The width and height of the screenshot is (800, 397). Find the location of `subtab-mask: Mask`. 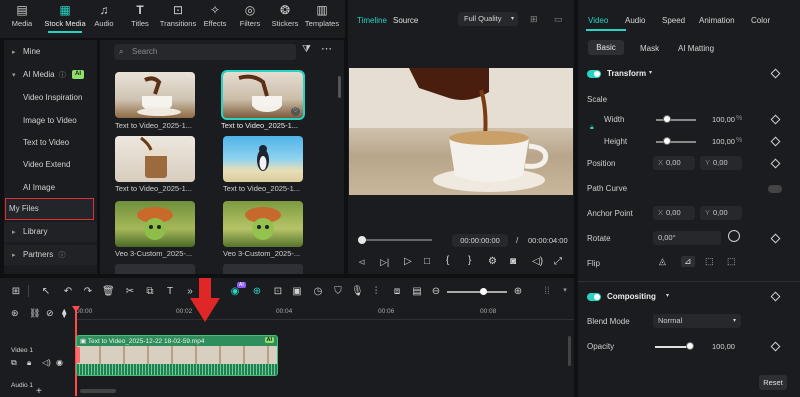

subtab-mask: Mask is located at coordinates (649, 48).